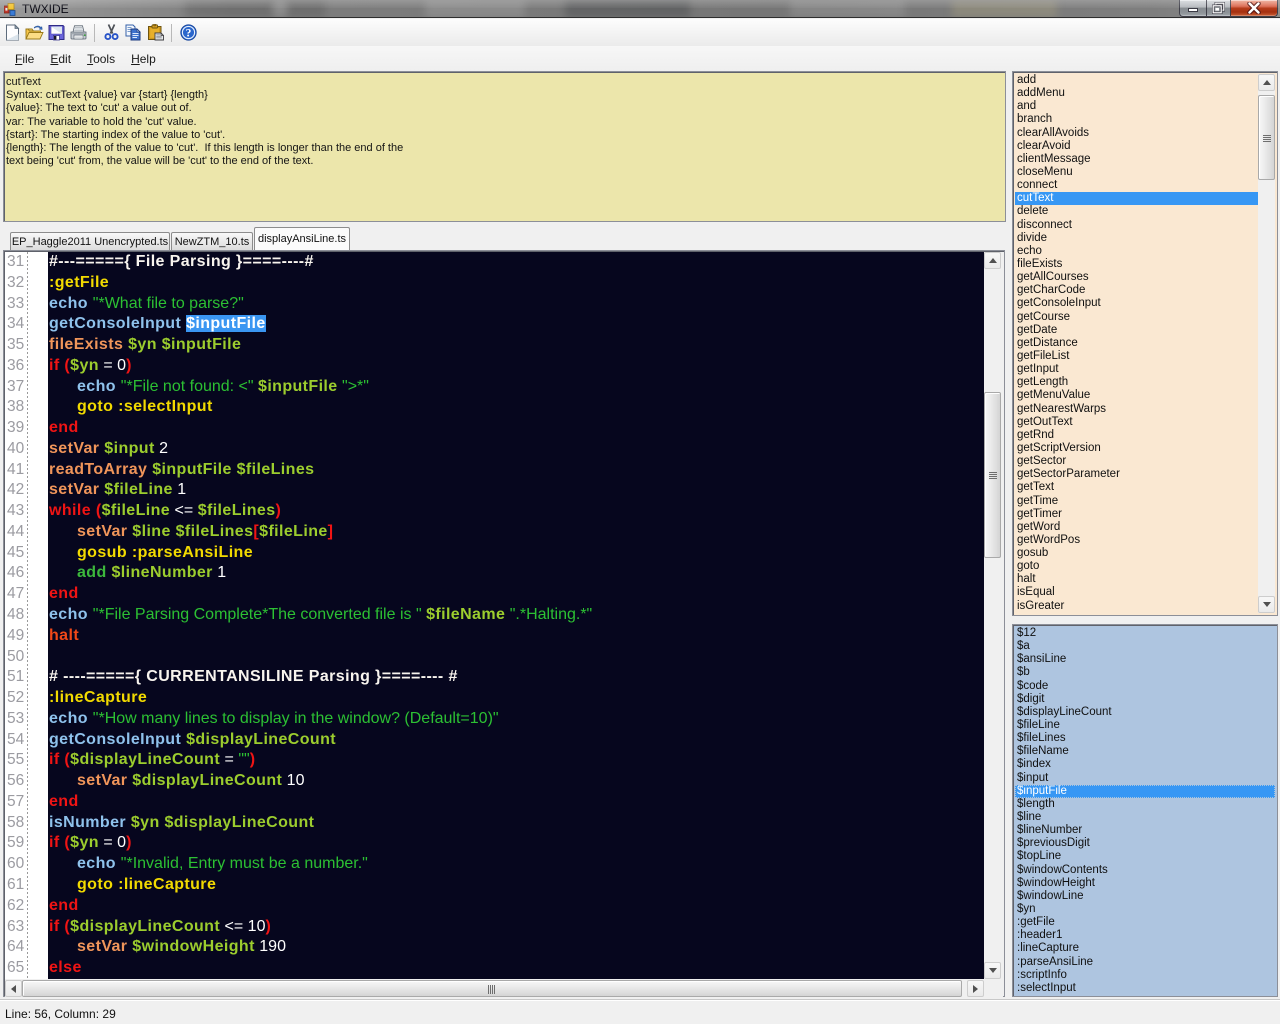  I want to click on editor-vertical-scrollbar, so click(992, 615).